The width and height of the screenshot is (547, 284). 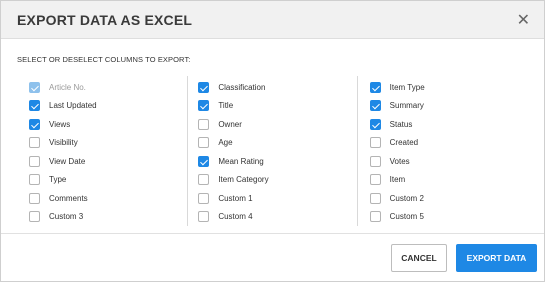 I want to click on checkbox-article-no, so click(x=34, y=87).